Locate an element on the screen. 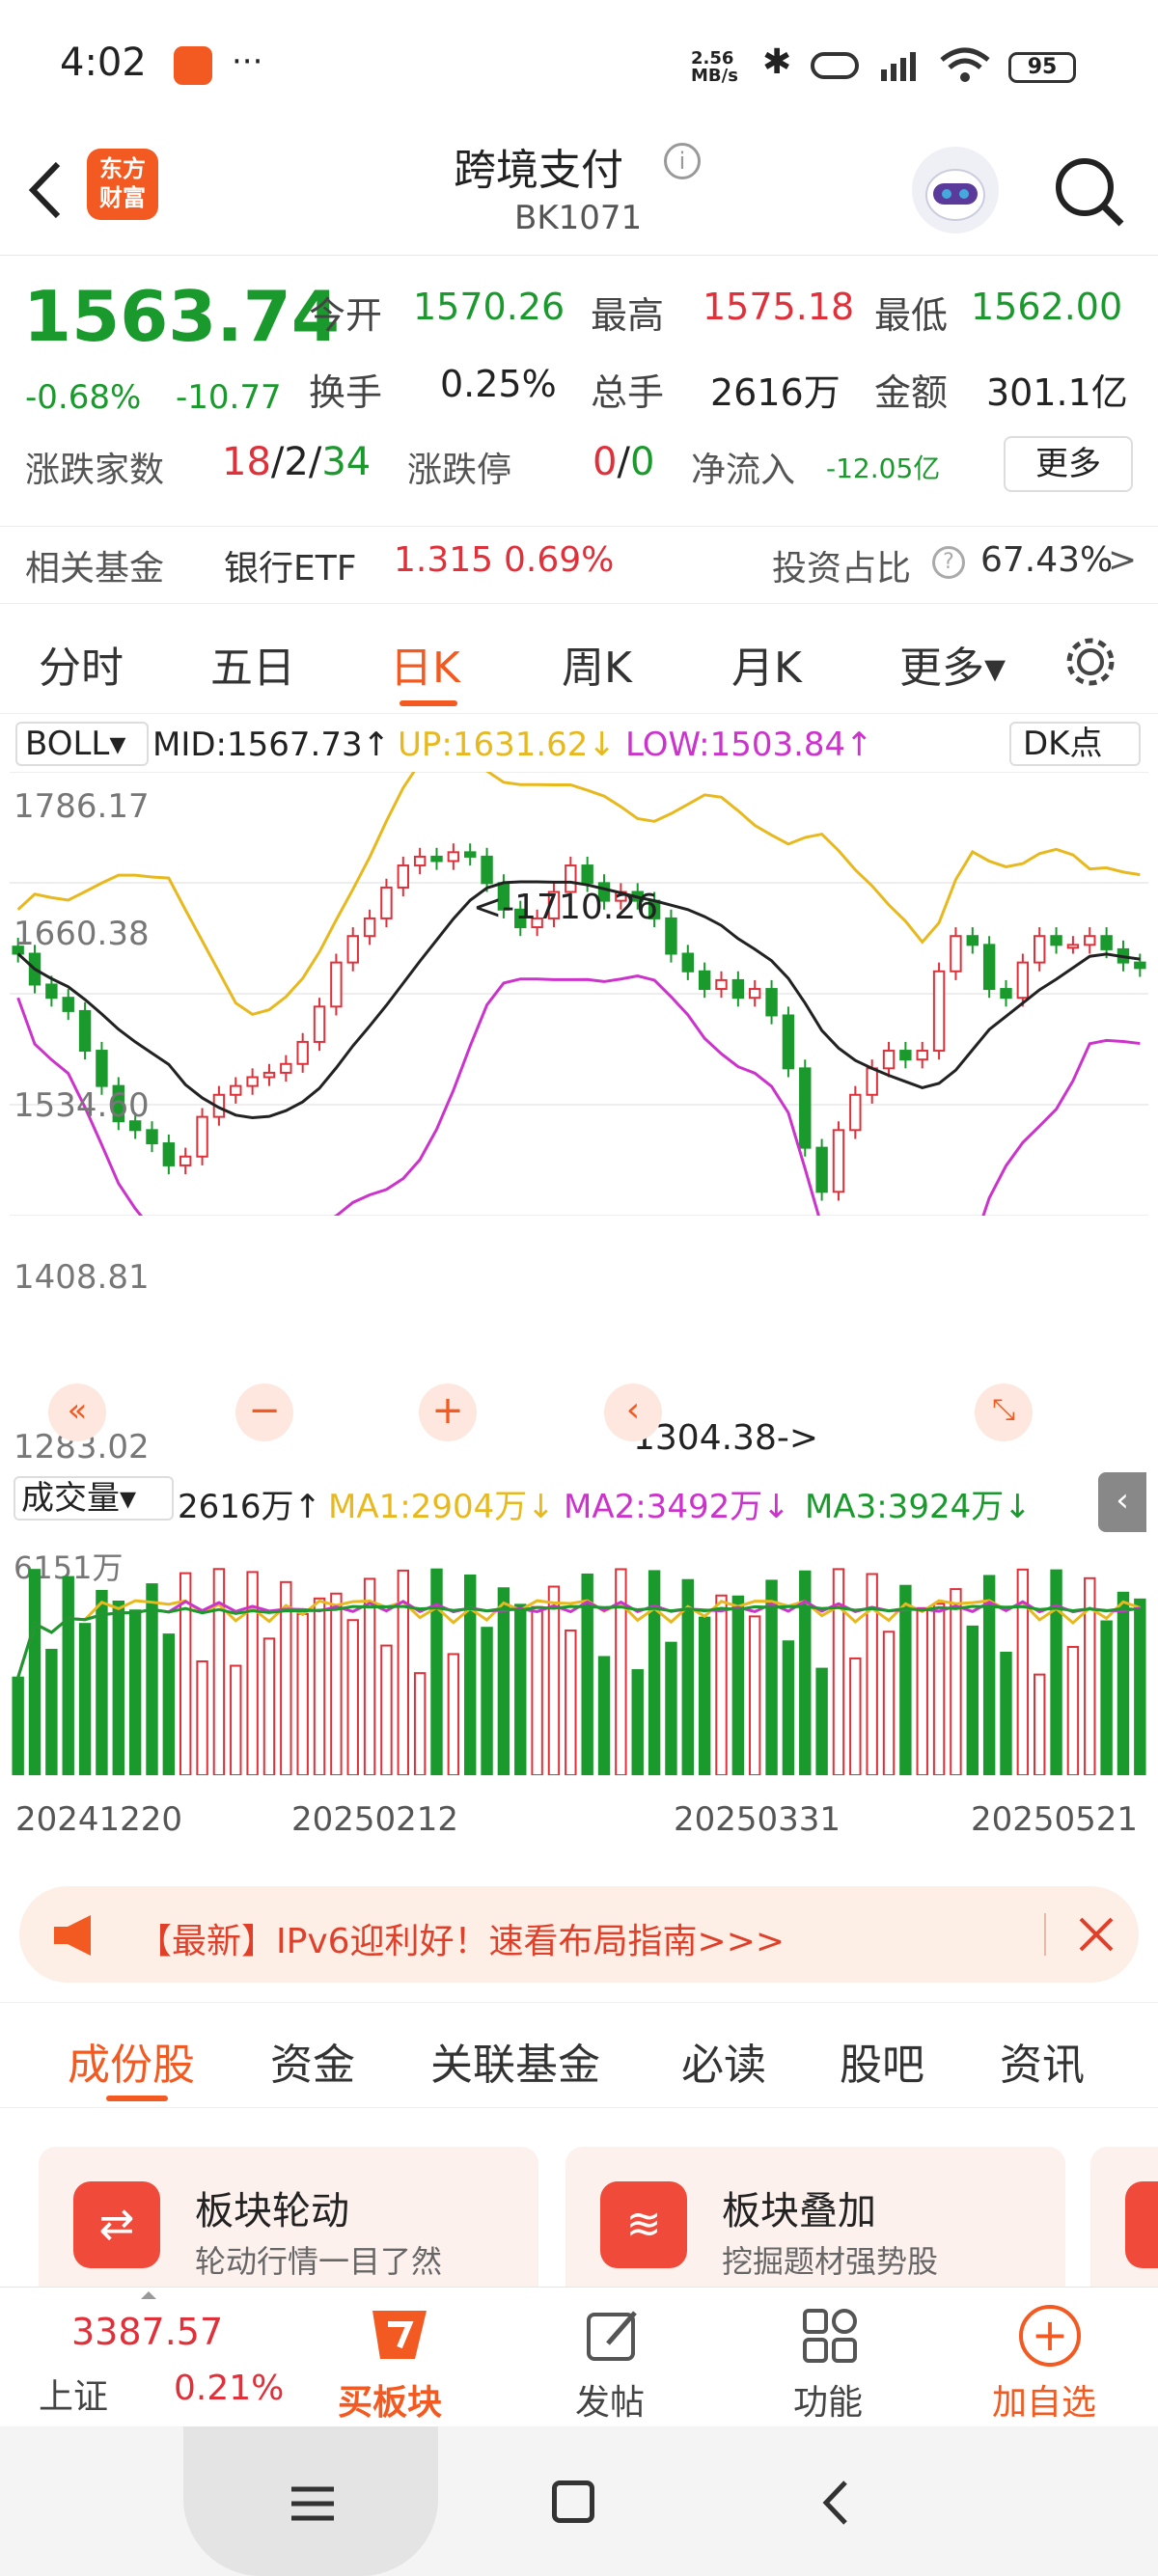 This screenshot has width=1158, height=2576. boll-low: LOW:1503.84↑ is located at coordinates (749, 745).